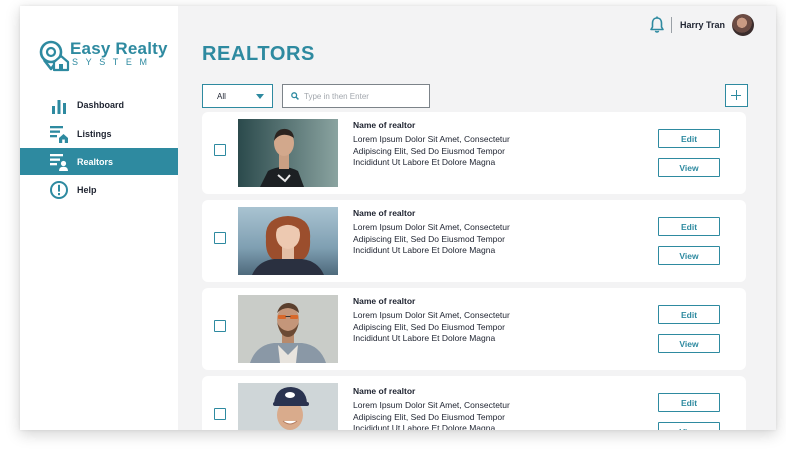 This screenshot has width=786, height=454. I want to click on exclamation-circle-icon, so click(59, 189).